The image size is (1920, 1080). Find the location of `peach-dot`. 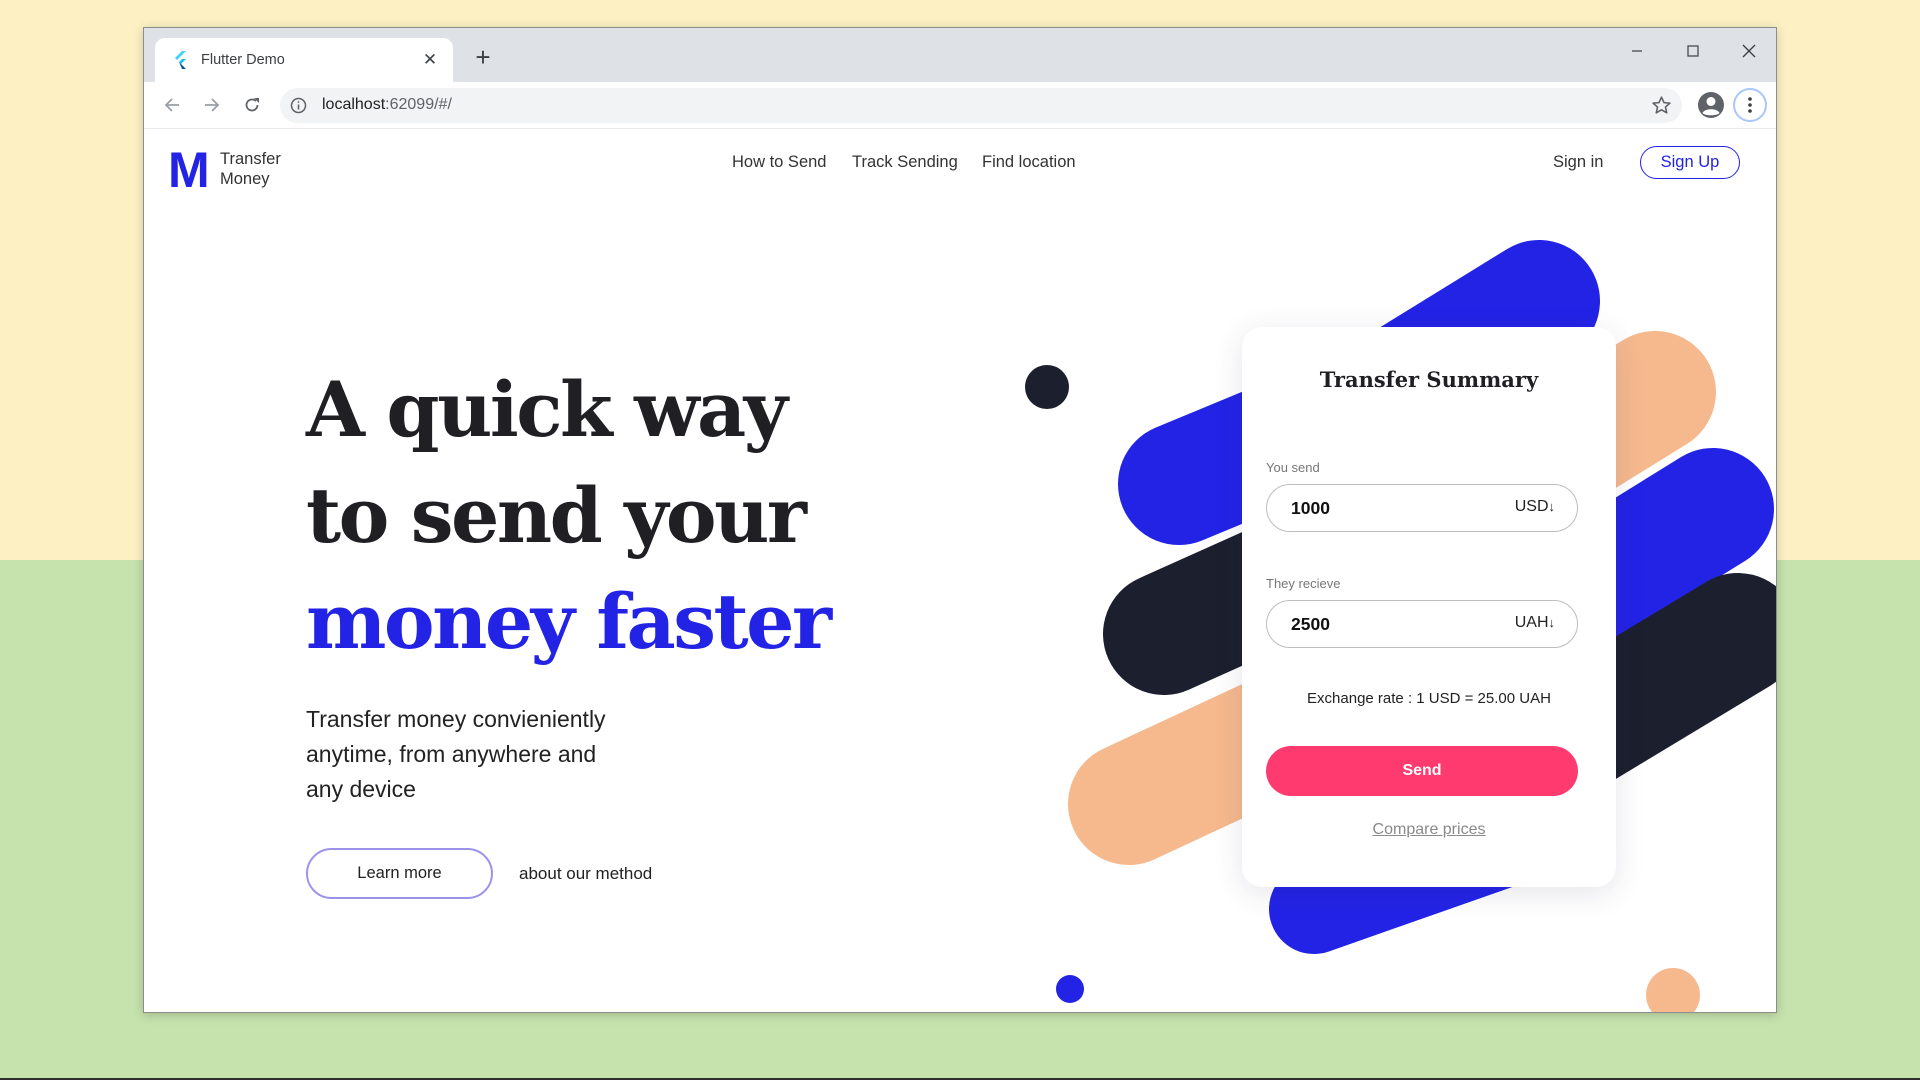

peach-dot is located at coordinates (1673, 990).